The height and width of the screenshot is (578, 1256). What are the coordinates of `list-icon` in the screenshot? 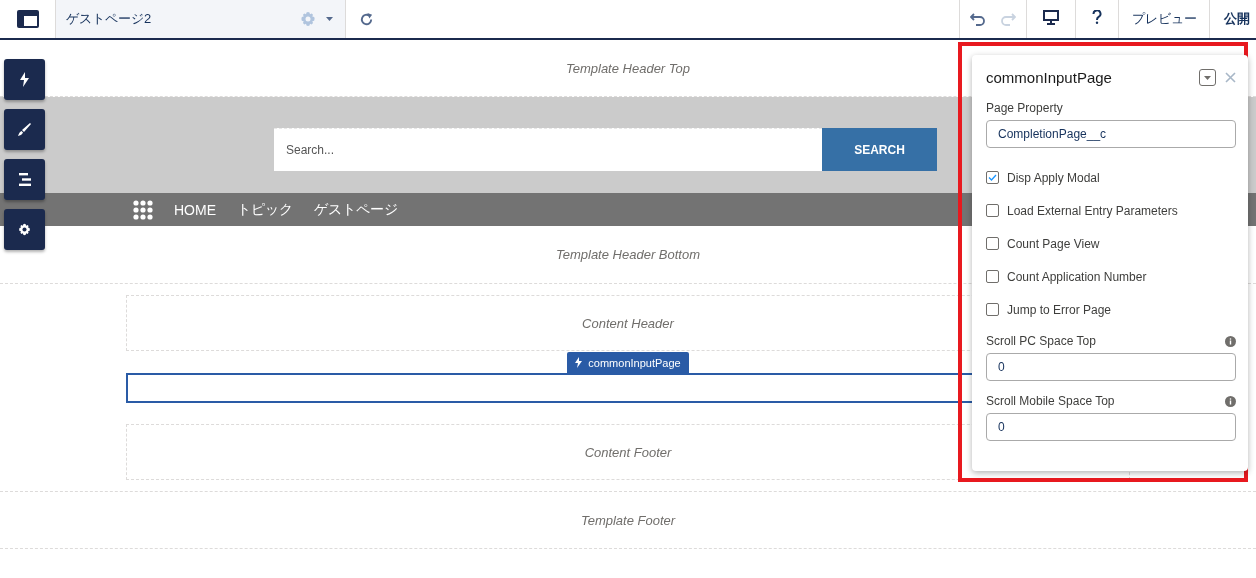 It's located at (24, 179).